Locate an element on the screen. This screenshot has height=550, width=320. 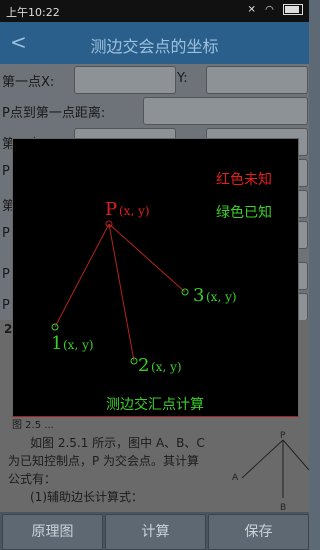
doc-line-3: 公式有： is located at coordinates (32, 479).